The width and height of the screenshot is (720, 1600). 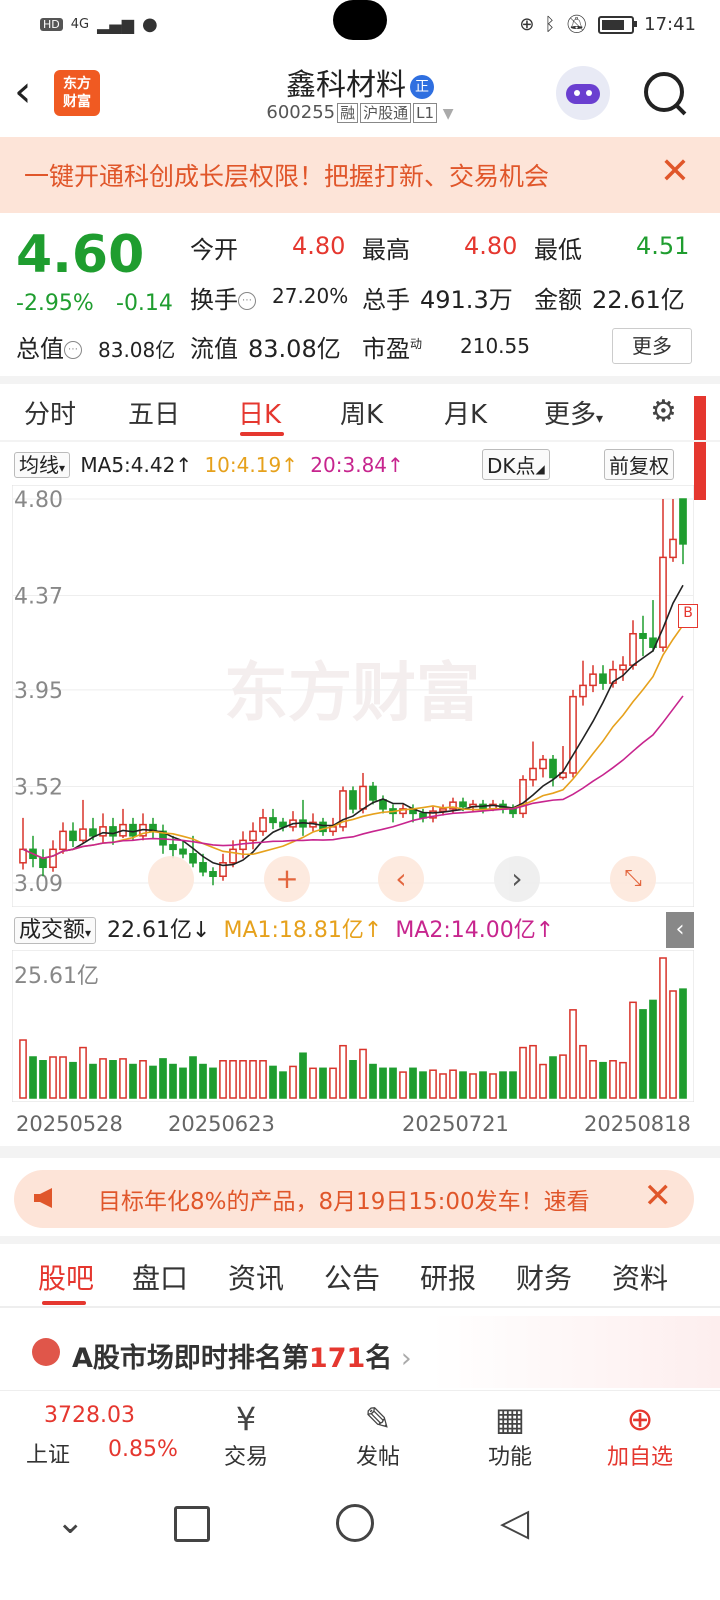 What do you see at coordinates (352, 1277) in the screenshot?
I see `tab-announcements: 公告` at bounding box center [352, 1277].